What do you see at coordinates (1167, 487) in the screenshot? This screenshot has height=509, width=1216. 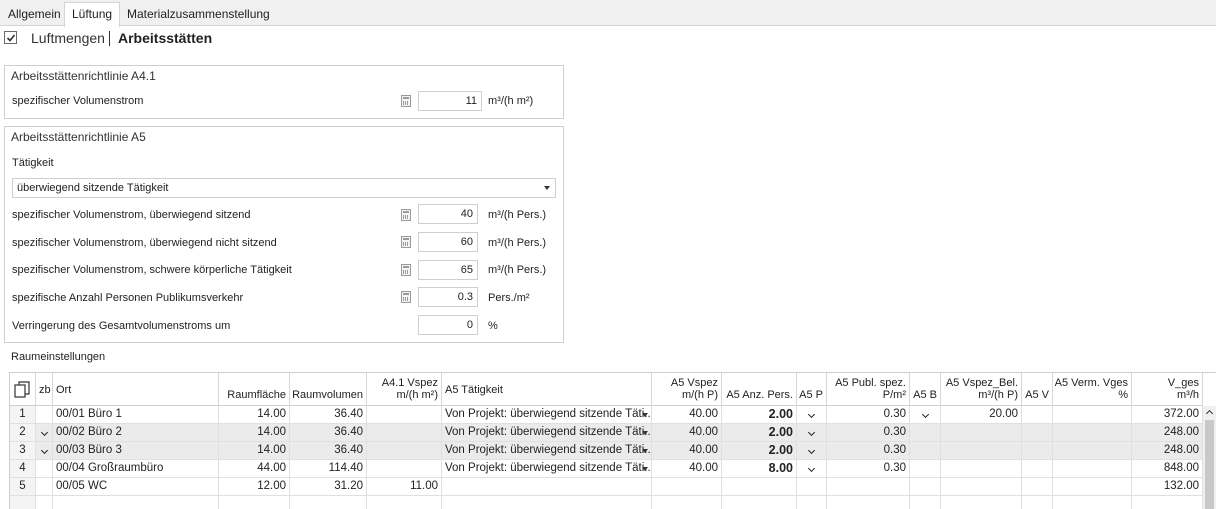 I see `v-ges-cell: 132.00` at bounding box center [1167, 487].